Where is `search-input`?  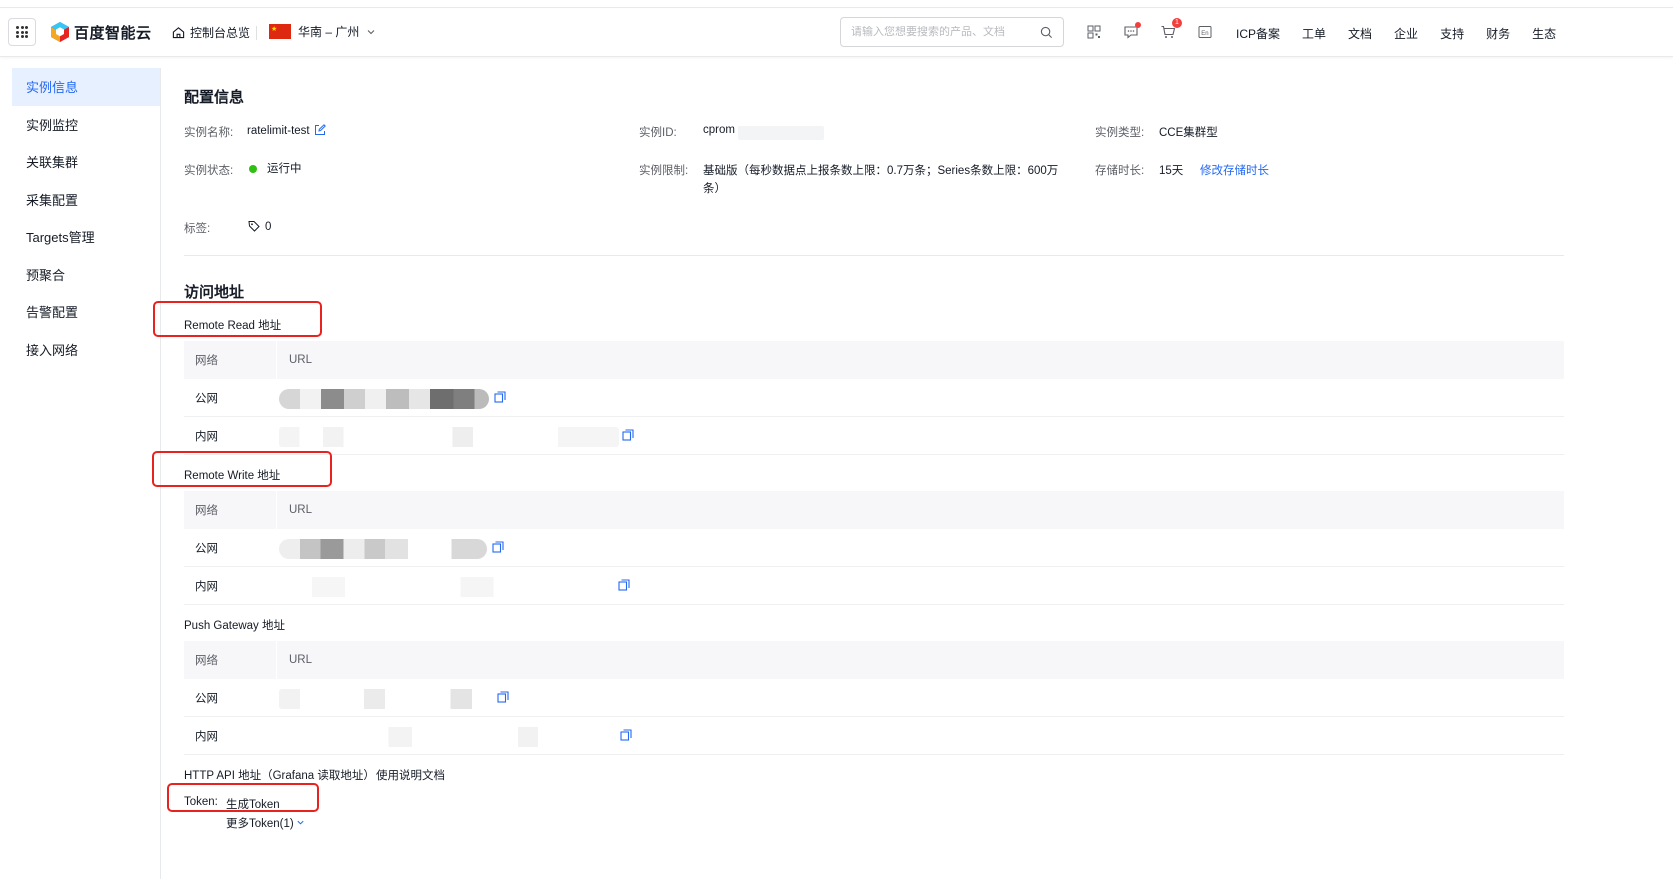 search-input is located at coordinates (941, 32).